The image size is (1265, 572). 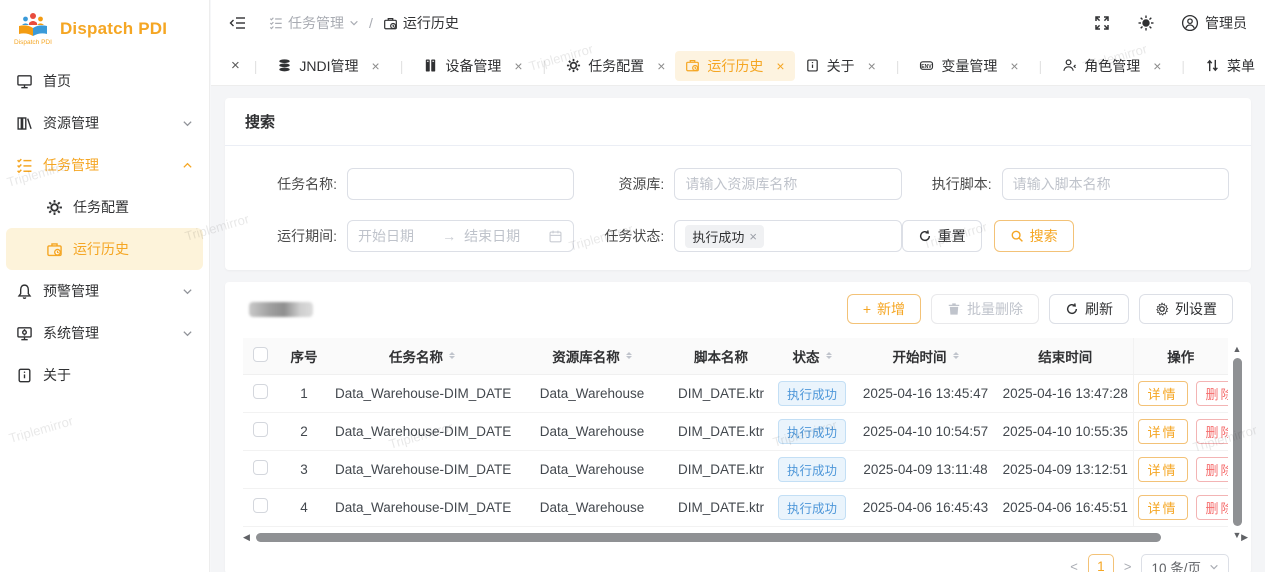 What do you see at coordinates (422, 393) in the screenshot?
I see `cell-task: Data_Warehouse-DIM_DATE` at bounding box center [422, 393].